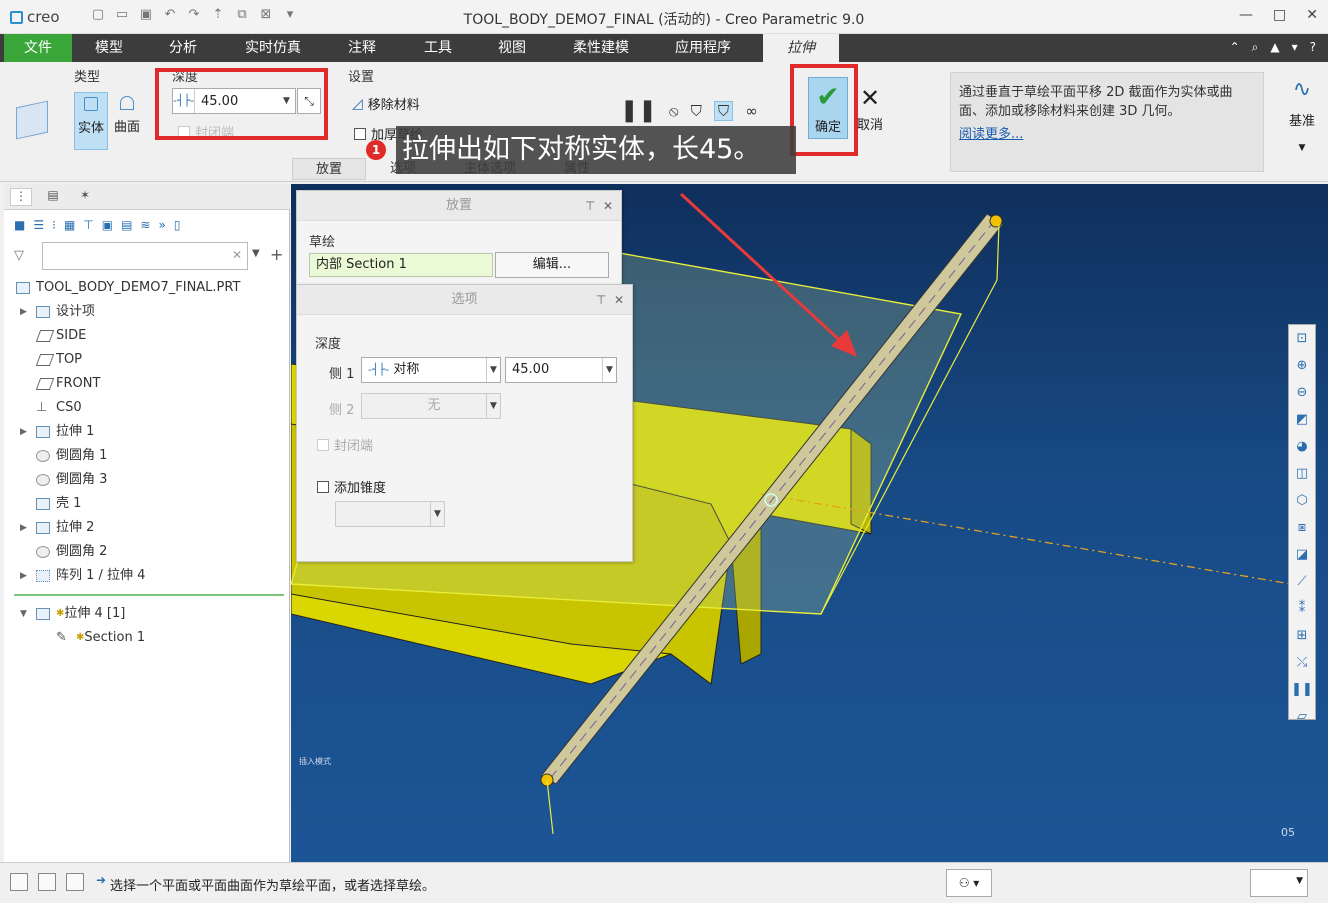 The width and height of the screenshot is (1328, 903). What do you see at coordinates (386, 104) in the screenshot?
I see `remove-material-button: ◿ 移除材料` at bounding box center [386, 104].